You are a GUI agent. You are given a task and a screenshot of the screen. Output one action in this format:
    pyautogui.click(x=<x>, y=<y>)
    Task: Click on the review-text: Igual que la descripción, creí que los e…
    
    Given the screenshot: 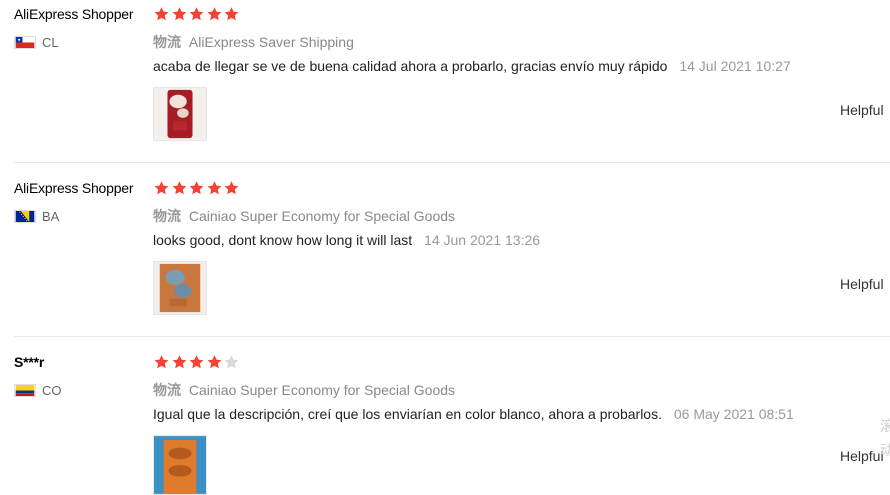 What is the action you would take?
    pyautogui.click(x=407, y=414)
    